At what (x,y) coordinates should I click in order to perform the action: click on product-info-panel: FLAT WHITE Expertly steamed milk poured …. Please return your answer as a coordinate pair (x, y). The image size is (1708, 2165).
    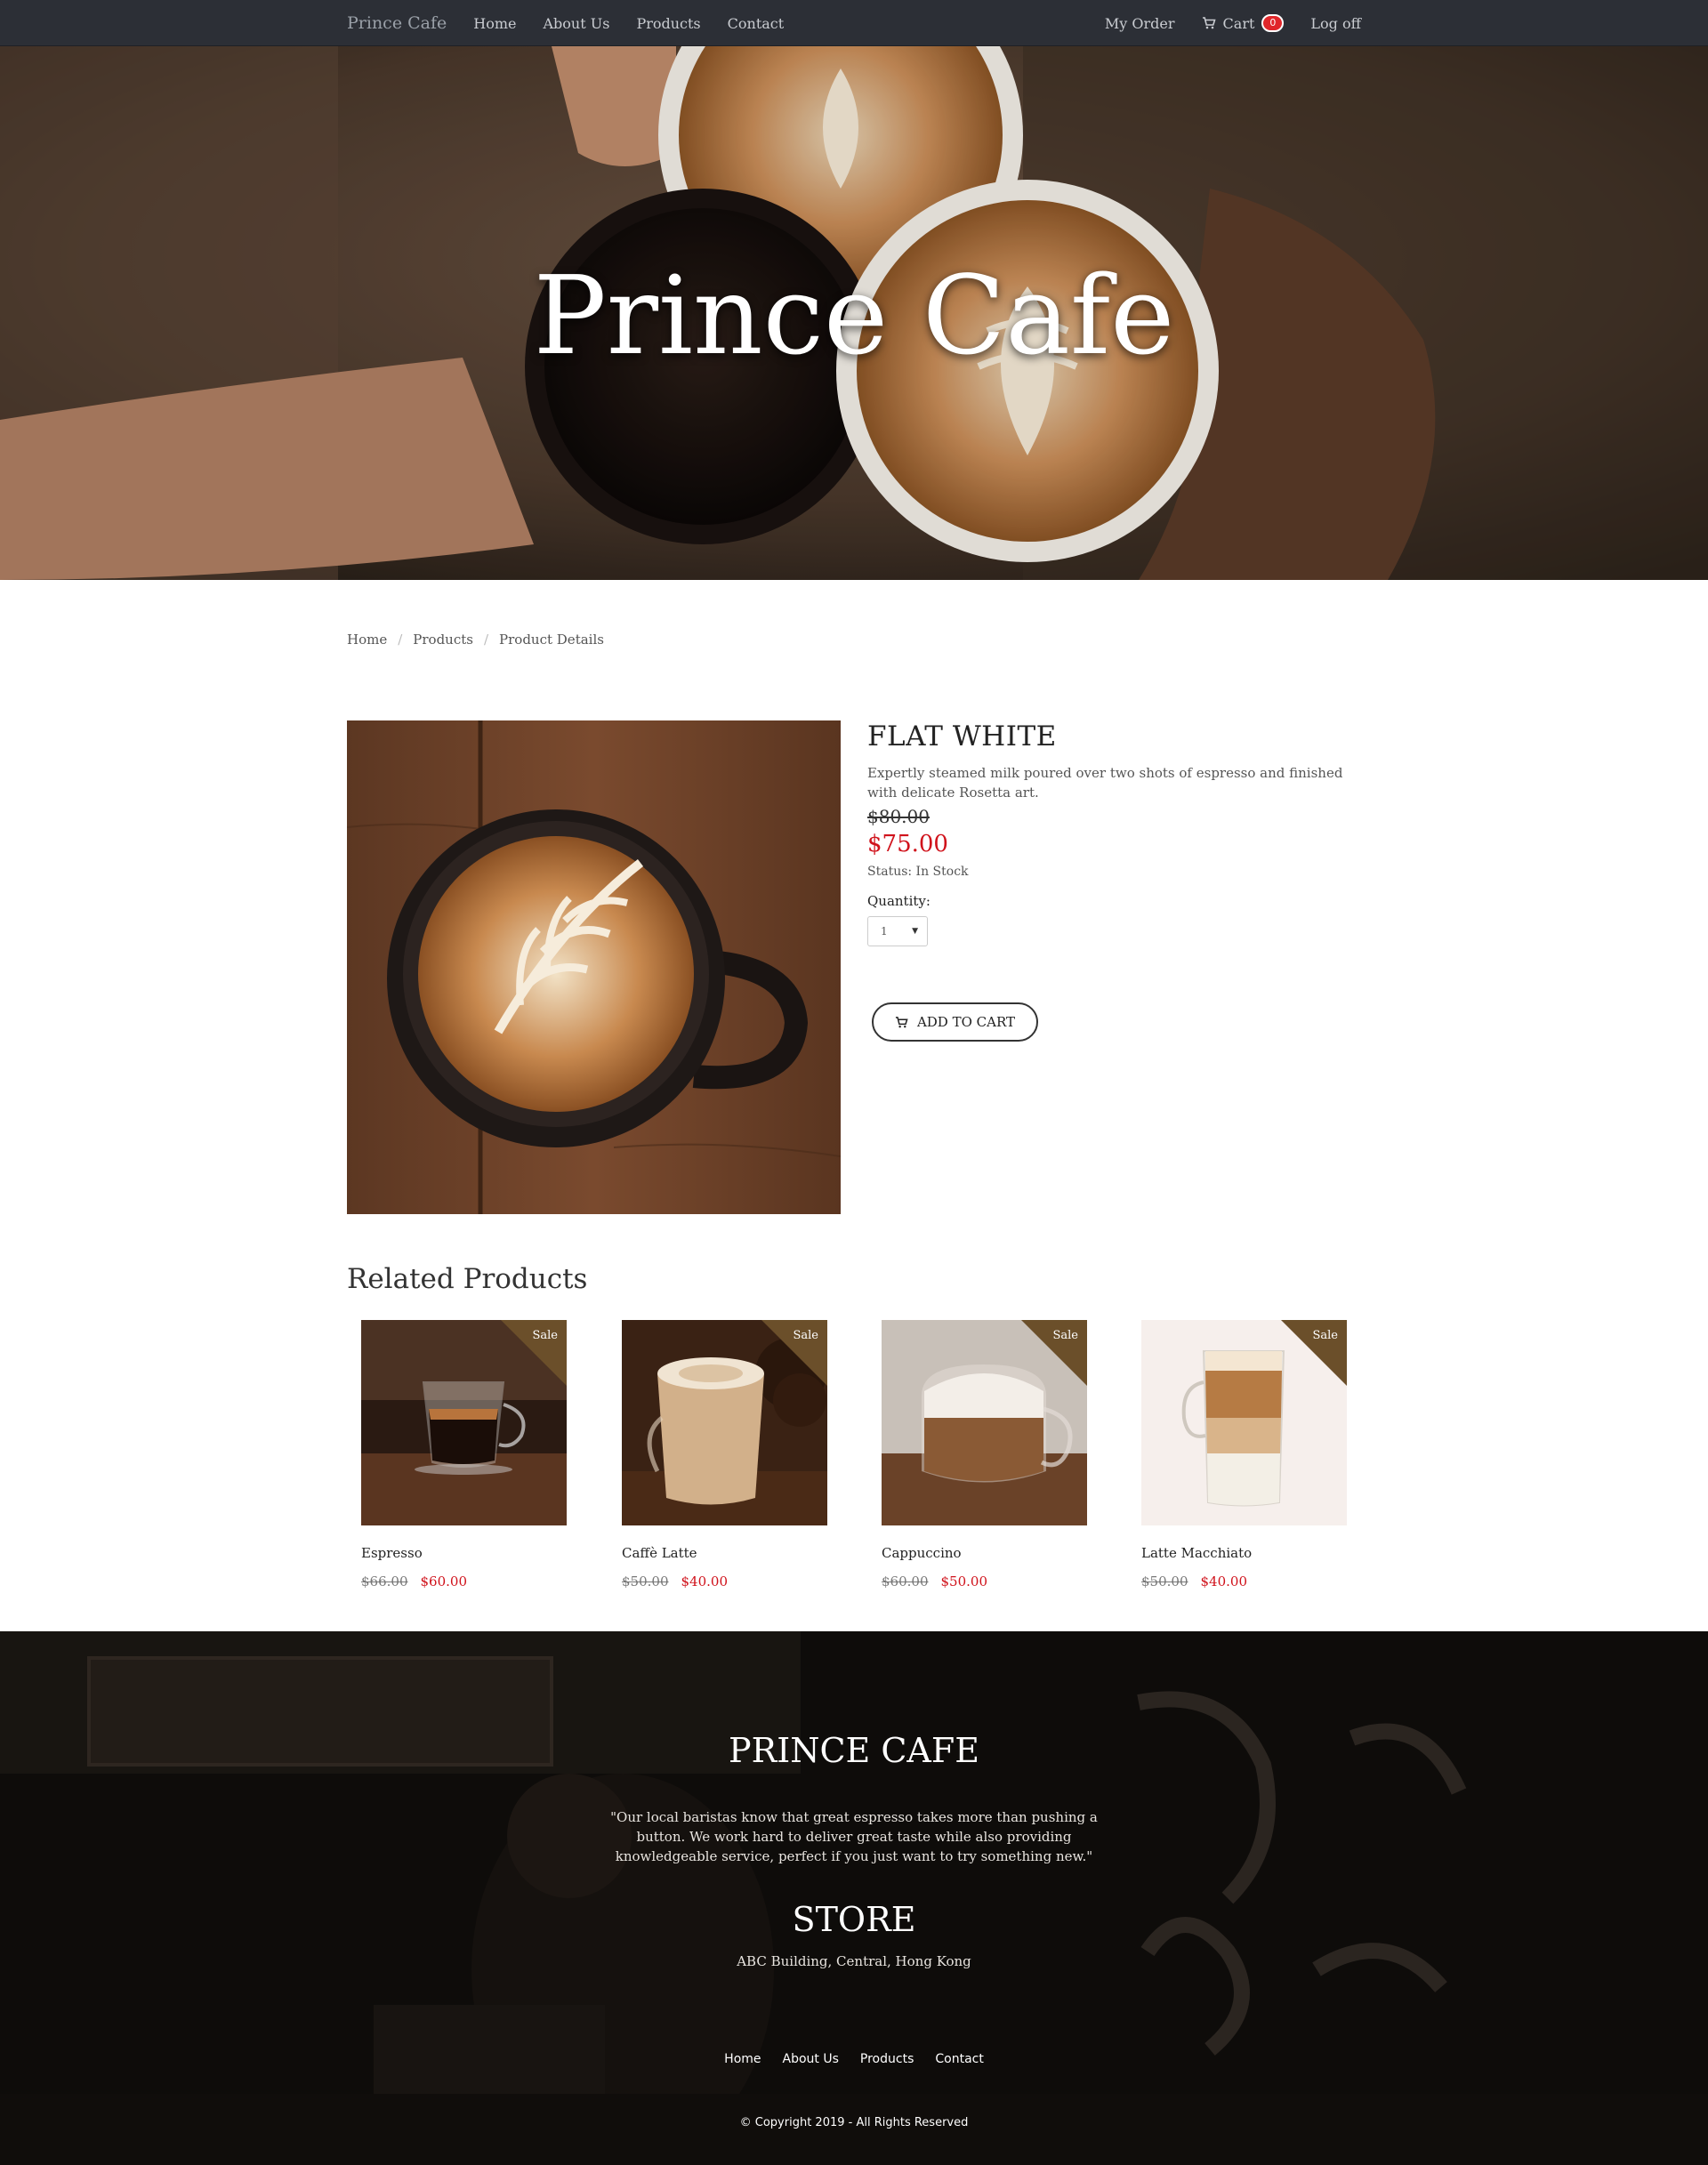
    Looking at the image, I should click on (1107, 881).